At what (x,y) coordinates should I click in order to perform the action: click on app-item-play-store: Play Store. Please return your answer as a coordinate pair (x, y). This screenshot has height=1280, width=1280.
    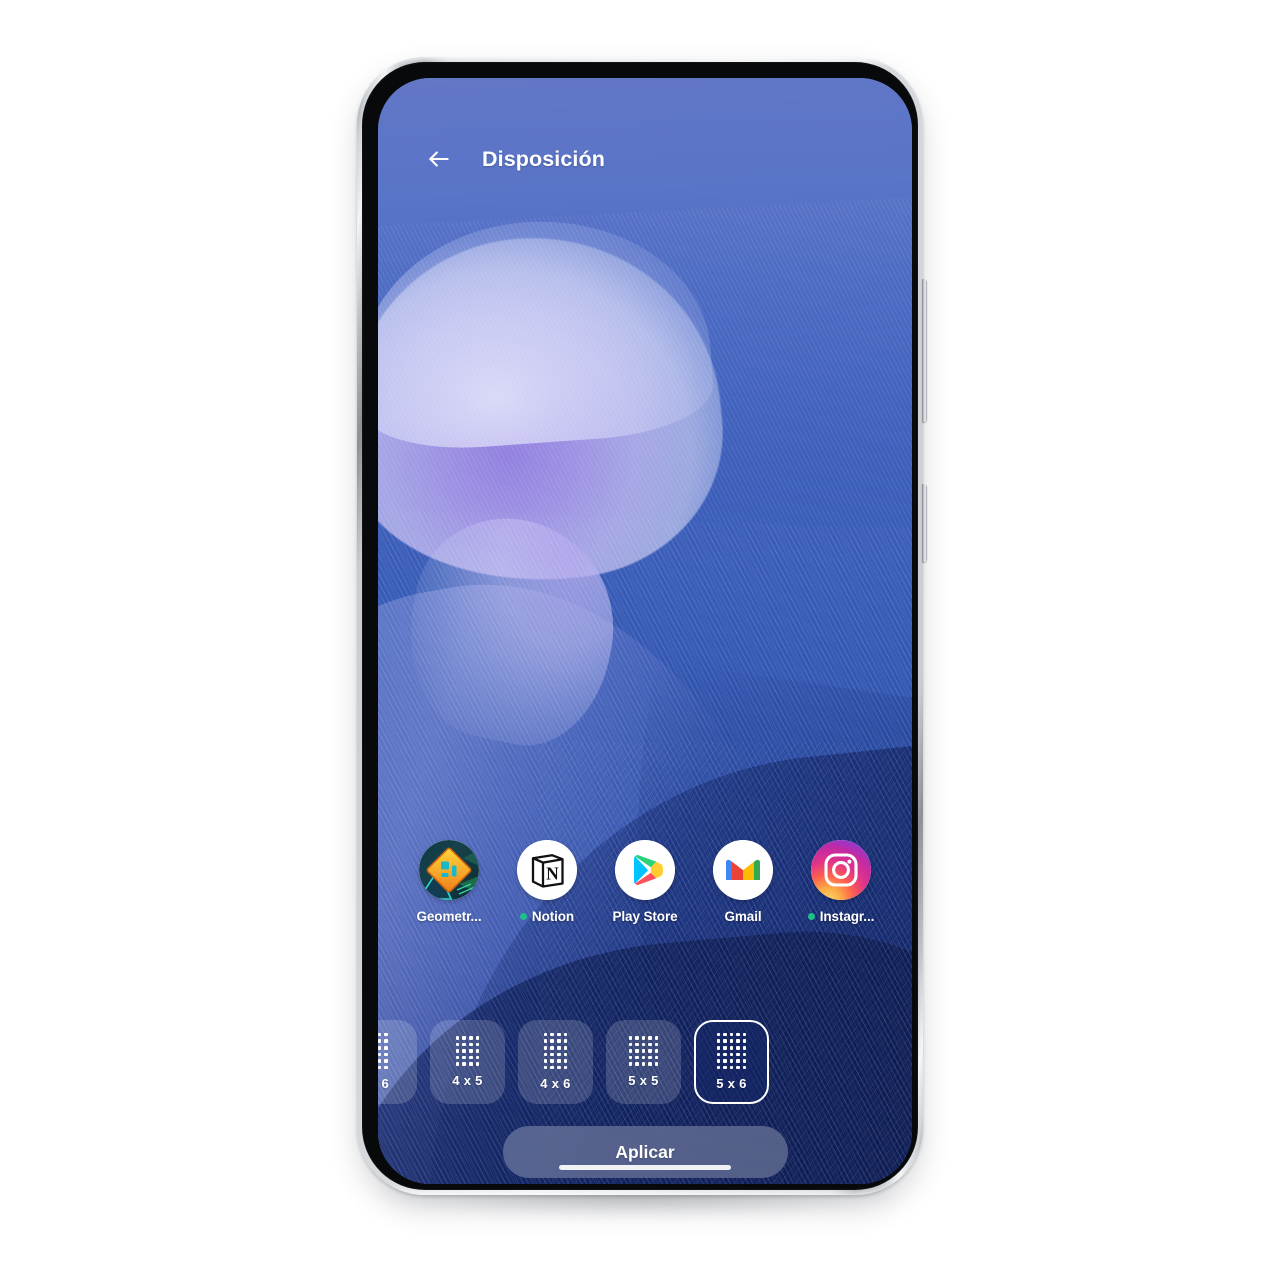
    Looking at the image, I should click on (645, 882).